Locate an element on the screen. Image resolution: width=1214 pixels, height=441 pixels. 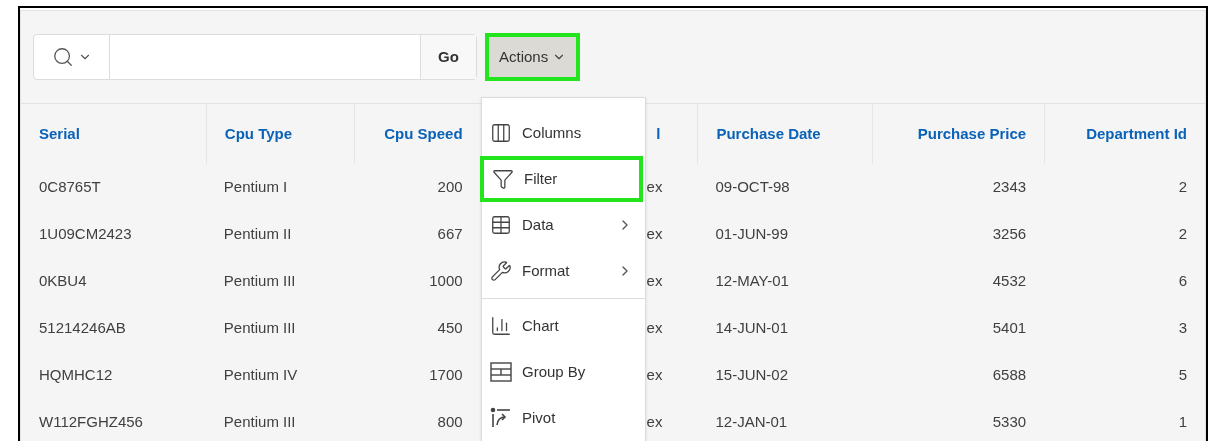
table-cell-text: 3 is located at coordinates (1182, 328).